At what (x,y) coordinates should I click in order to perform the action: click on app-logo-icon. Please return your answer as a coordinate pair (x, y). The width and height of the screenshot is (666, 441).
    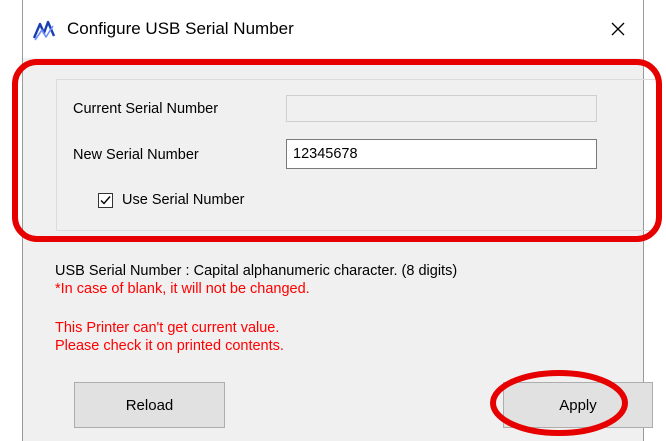
    Looking at the image, I should click on (44, 30).